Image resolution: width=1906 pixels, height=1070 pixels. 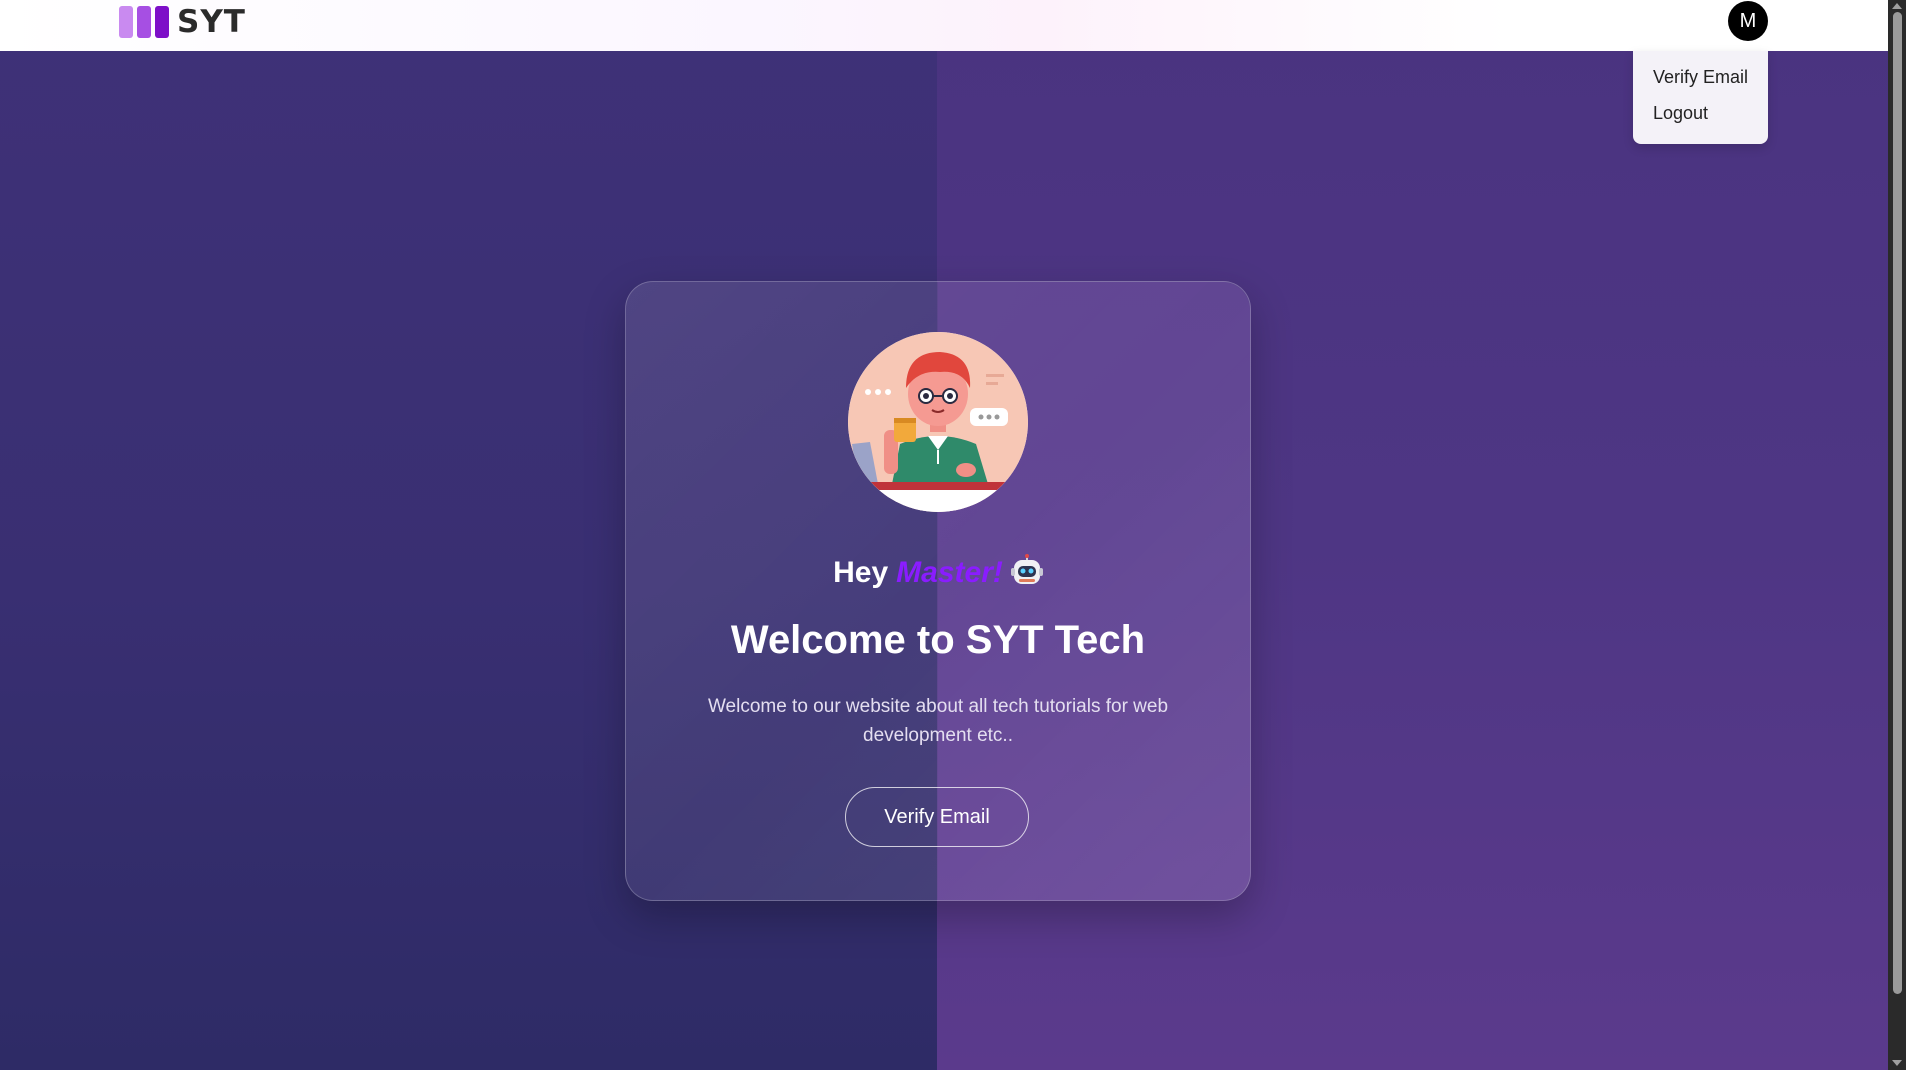 What do you see at coordinates (938, 640) in the screenshot?
I see `welcome-title: Welcome to SYT Tech` at bounding box center [938, 640].